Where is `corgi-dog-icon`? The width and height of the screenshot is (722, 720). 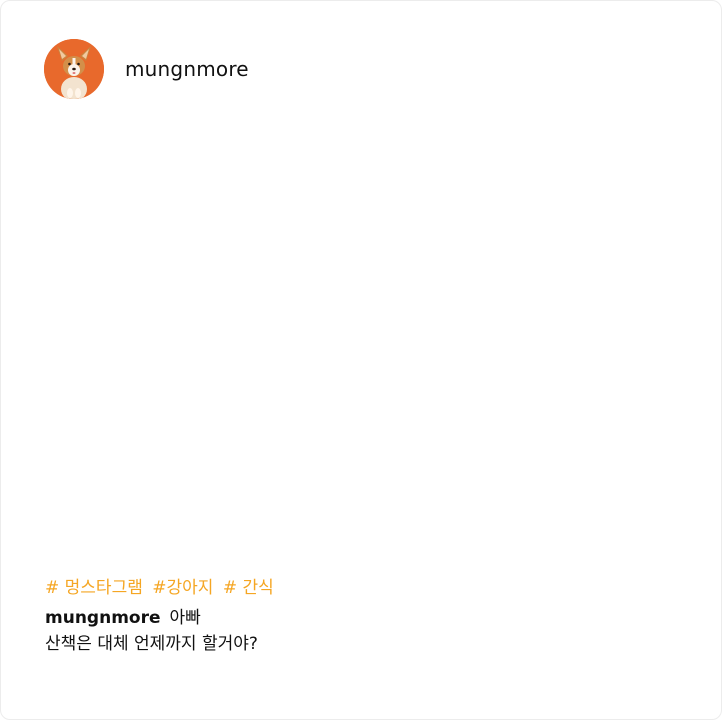
corgi-dog-icon is located at coordinates (74, 69).